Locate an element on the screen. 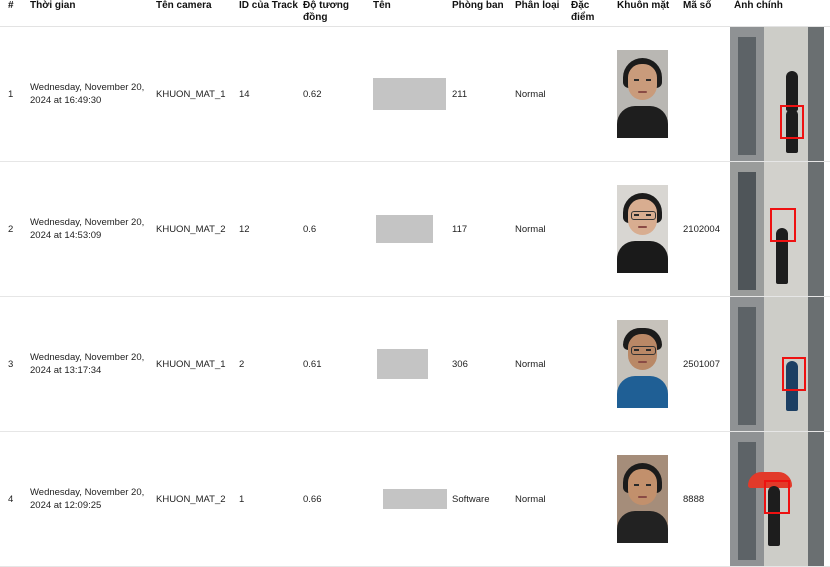  row-index: 1 is located at coordinates (13, 94).